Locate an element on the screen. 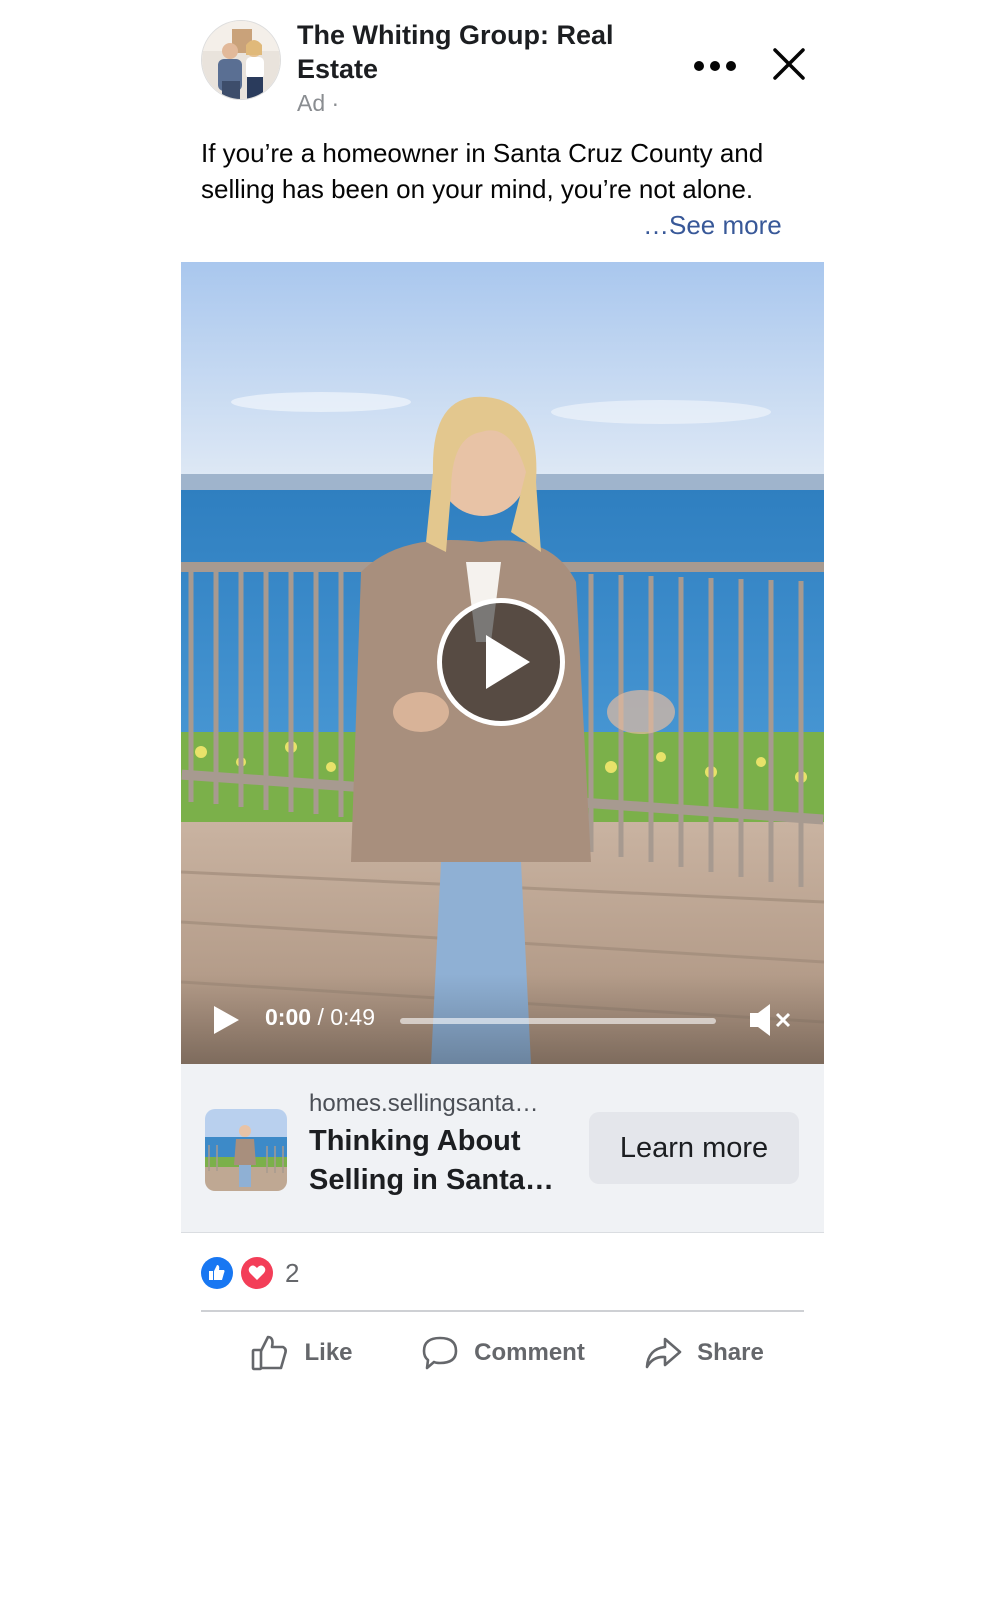 The image size is (1000, 1600). play-overlay-button is located at coordinates (501, 662).